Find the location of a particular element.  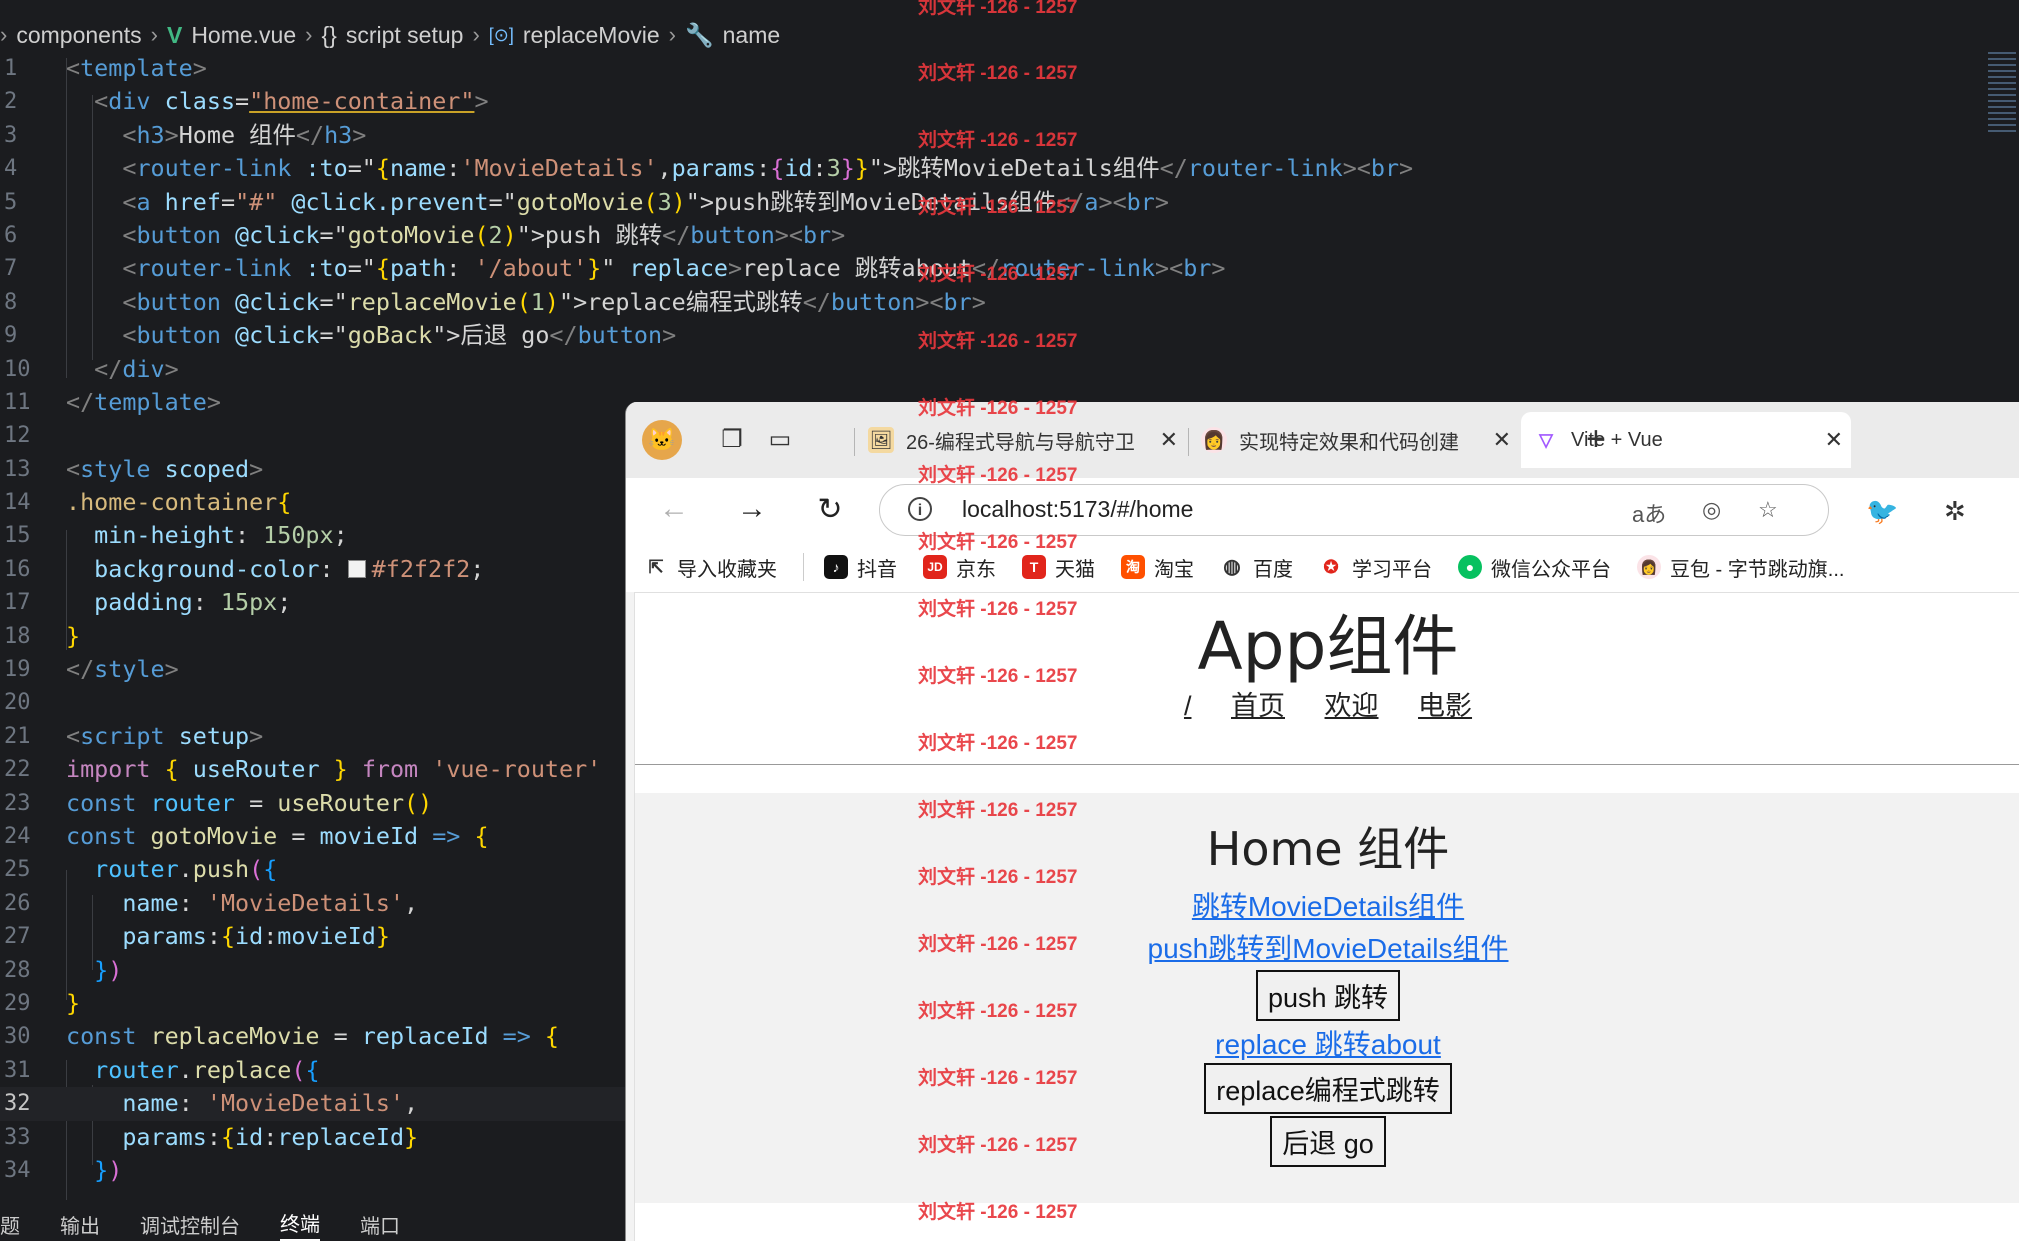

code-token: style is located at coordinates (115, 468).